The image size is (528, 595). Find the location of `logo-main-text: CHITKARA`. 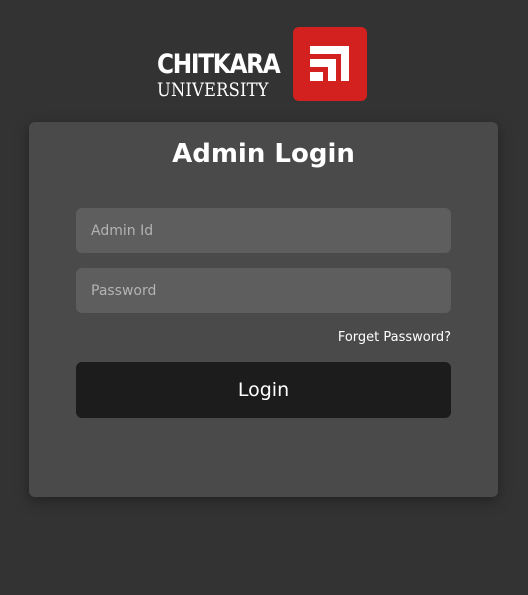

logo-main-text: CHITKARA is located at coordinates (219, 64).